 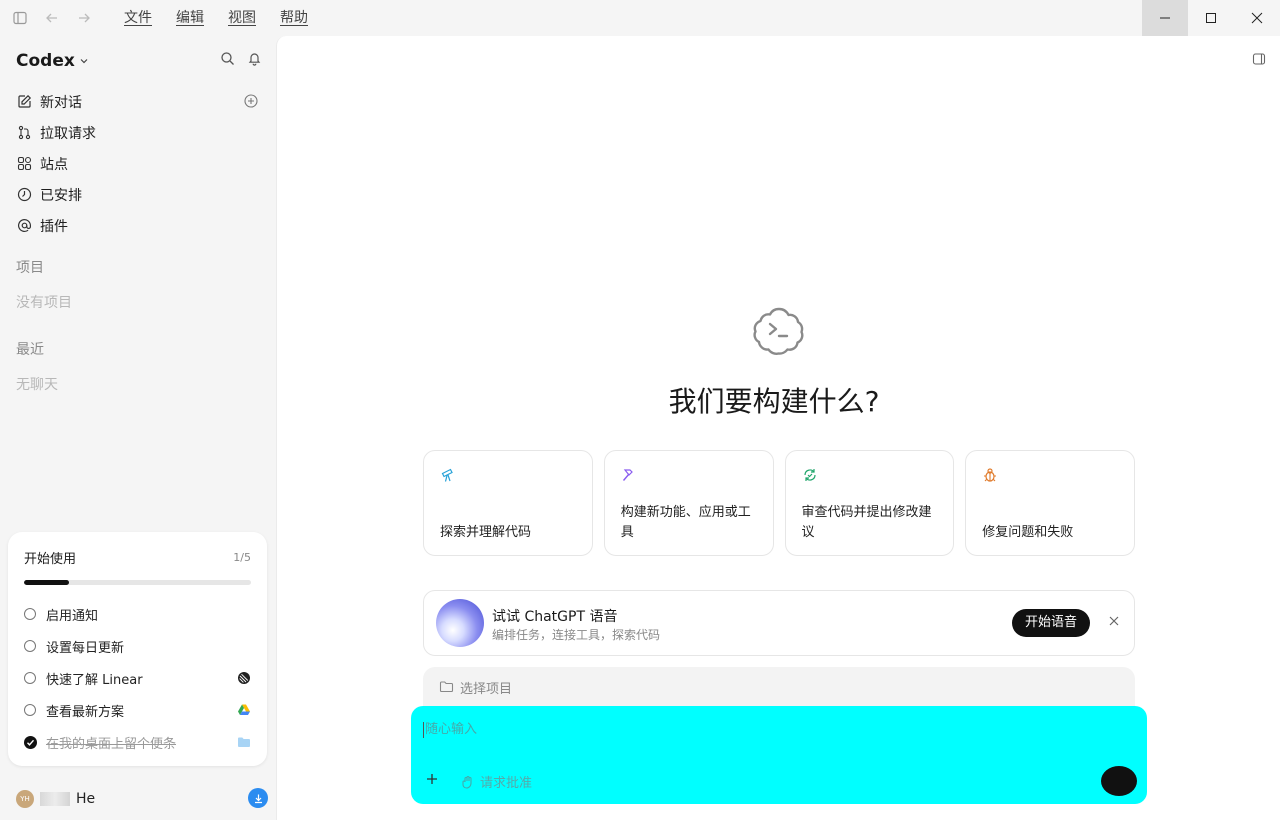 What do you see at coordinates (139, 101) in the screenshot?
I see `sidebar-item-new-chat: 新对话` at bounding box center [139, 101].